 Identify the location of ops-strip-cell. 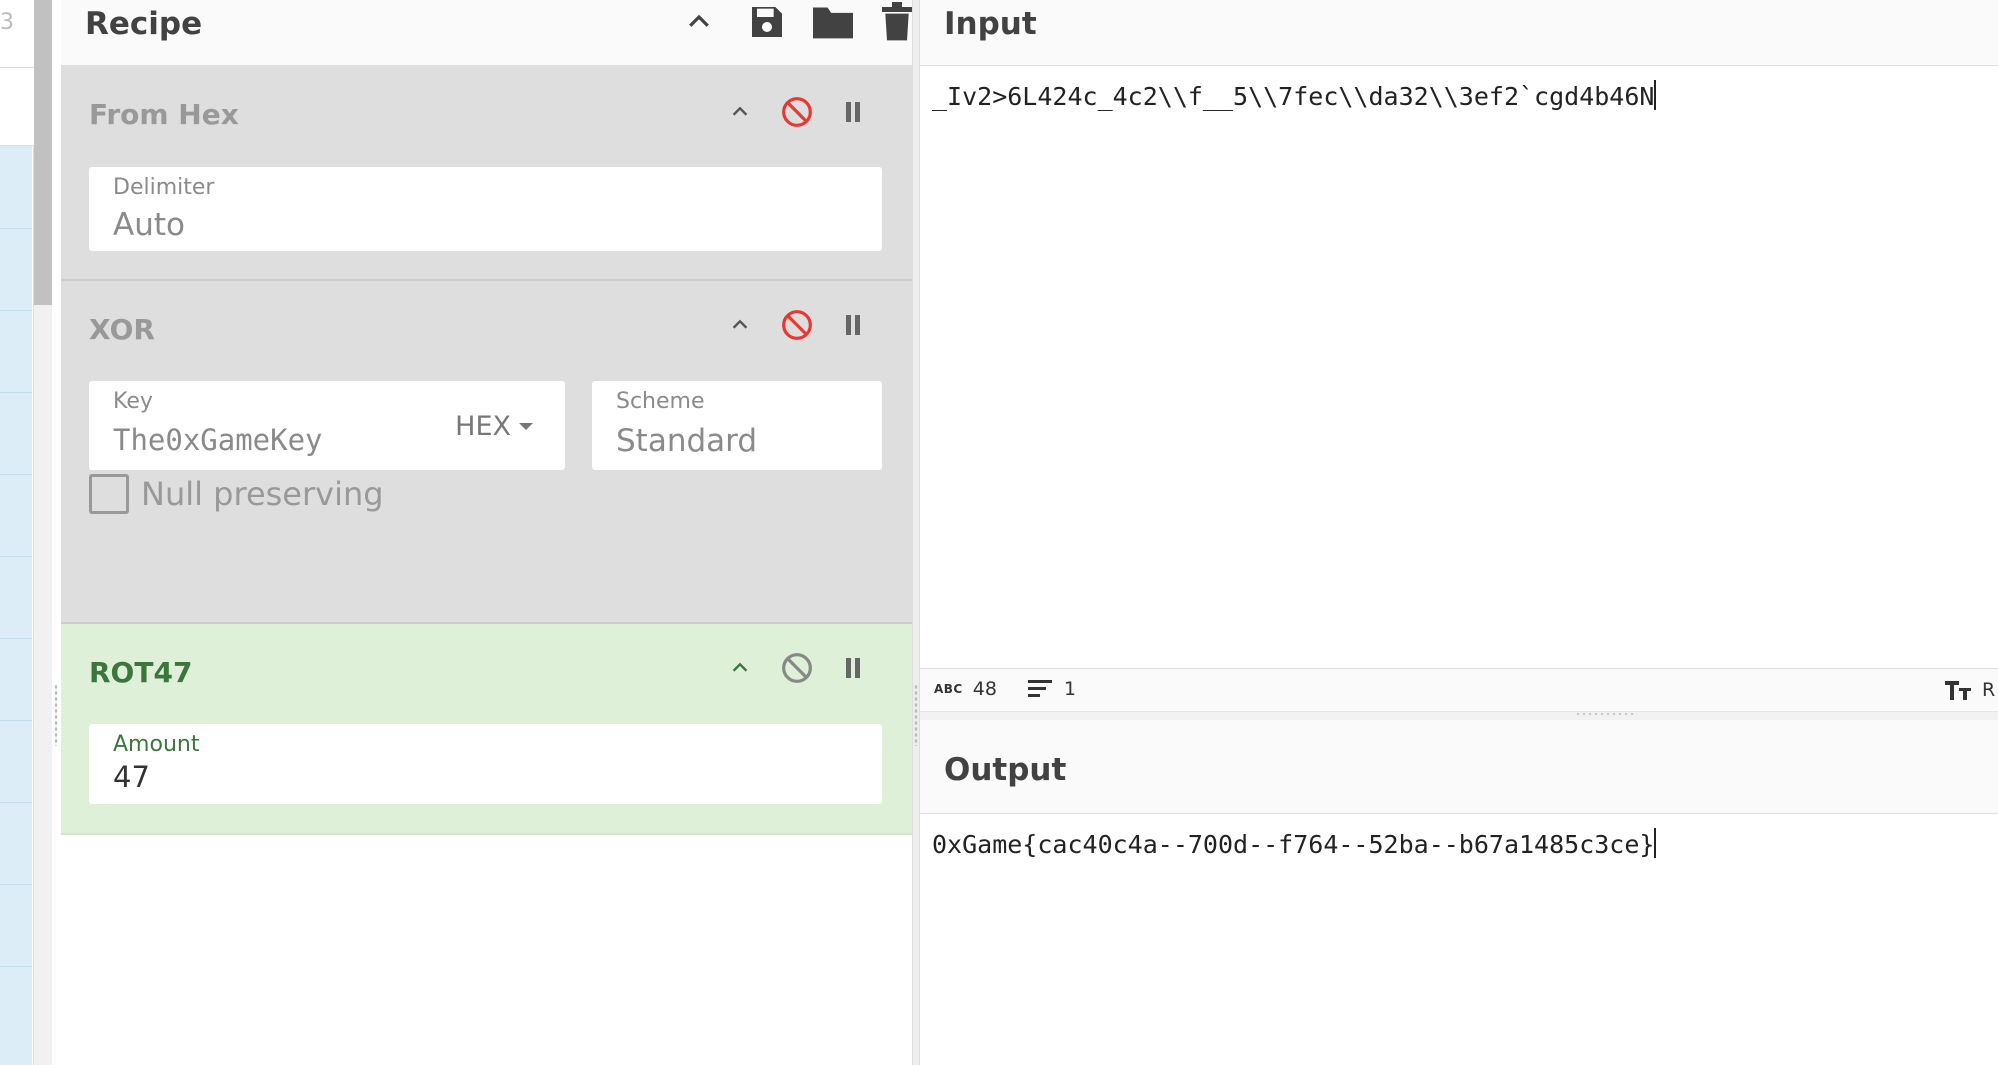
(17, 107).